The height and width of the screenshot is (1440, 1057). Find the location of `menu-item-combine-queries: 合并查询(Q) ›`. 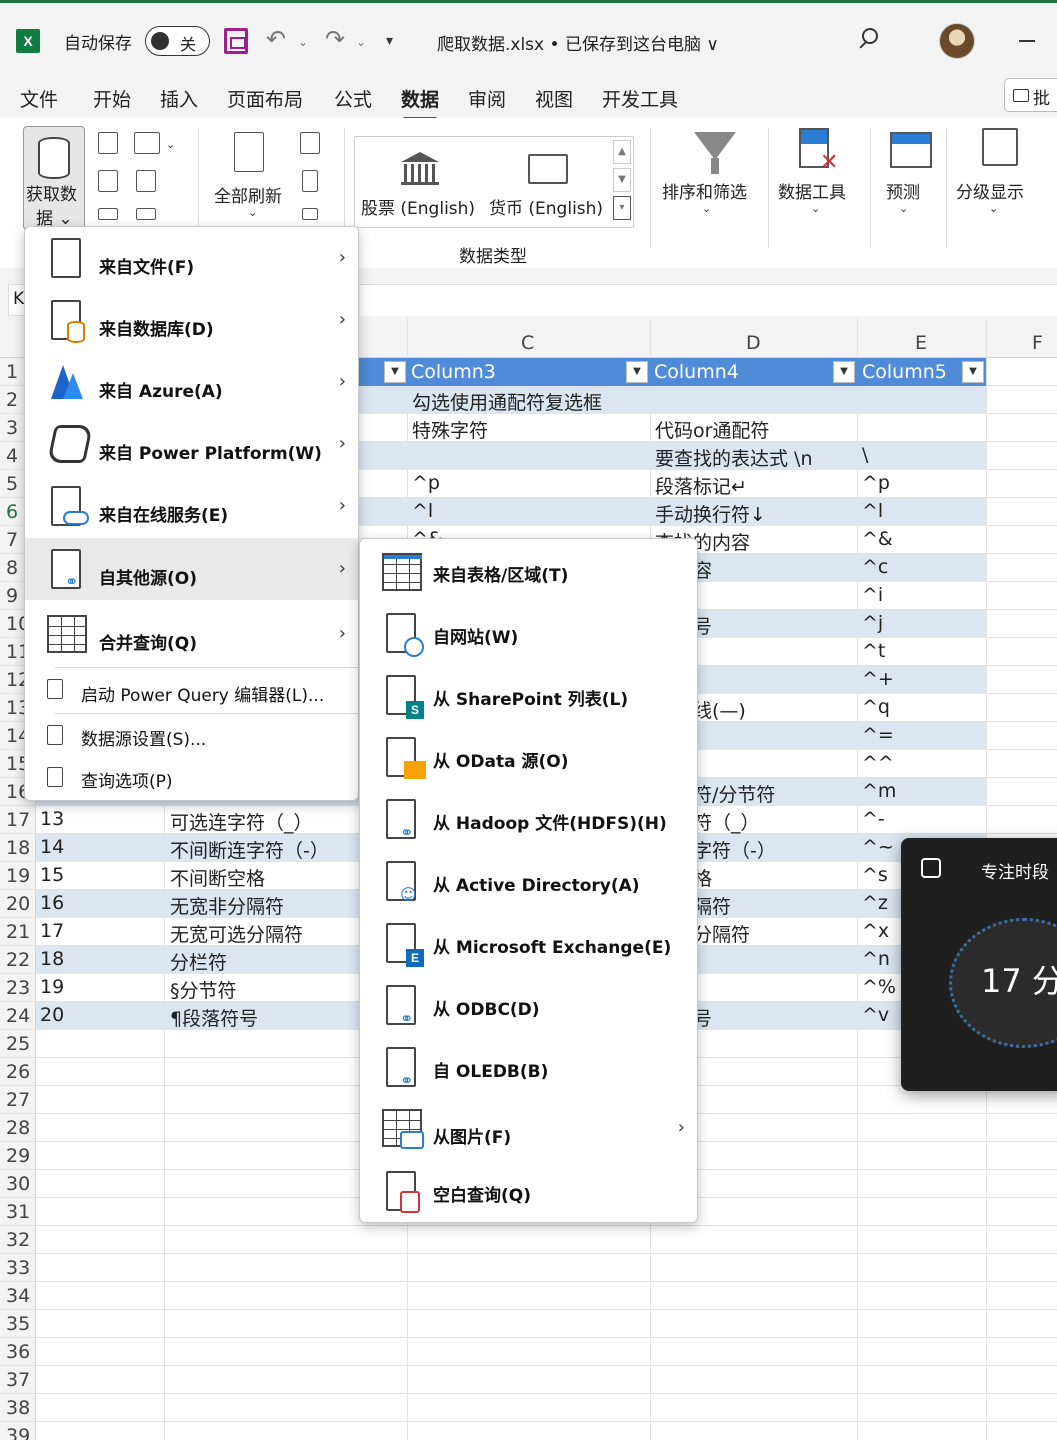

menu-item-combine-queries: 合并查询(Q) › is located at coordinates (191, 636).